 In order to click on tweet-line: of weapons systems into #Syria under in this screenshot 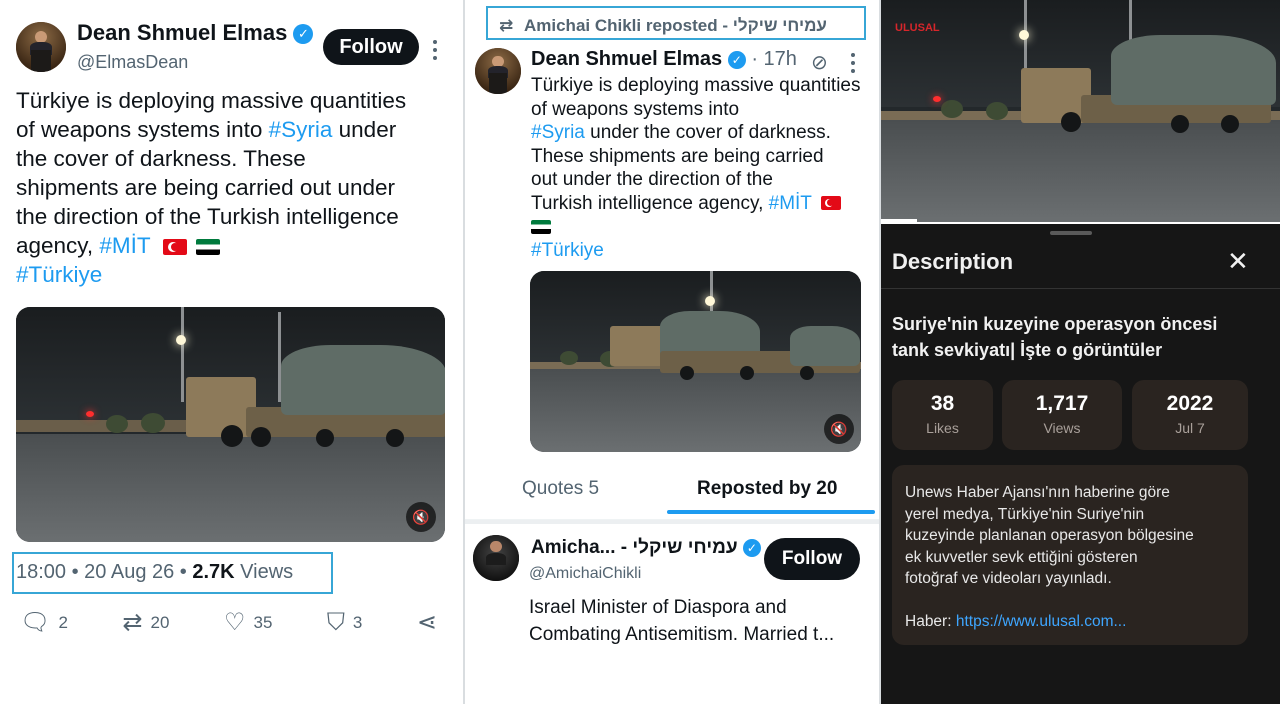, I will do `click(236, 129)`.